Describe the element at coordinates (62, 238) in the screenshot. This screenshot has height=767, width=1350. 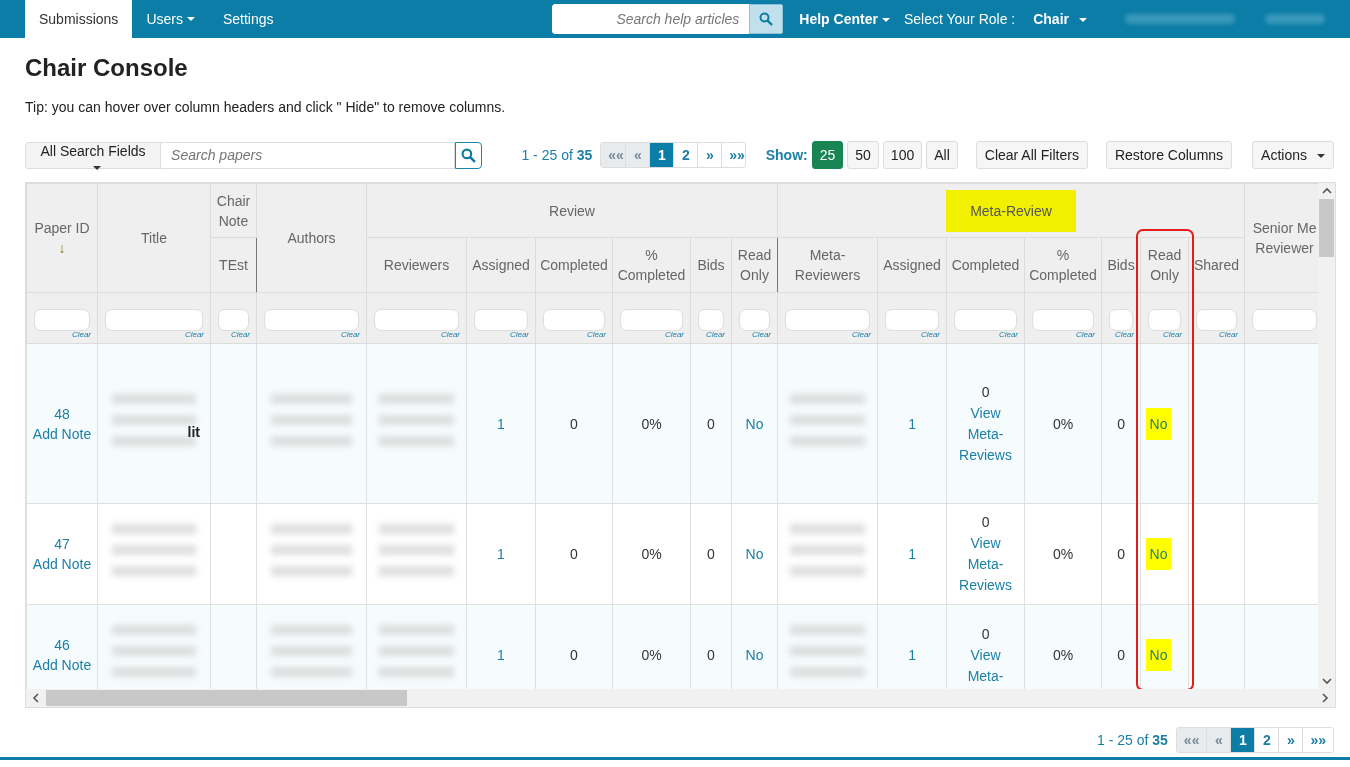
I see `column-header: Paper ID ↓` at that location.